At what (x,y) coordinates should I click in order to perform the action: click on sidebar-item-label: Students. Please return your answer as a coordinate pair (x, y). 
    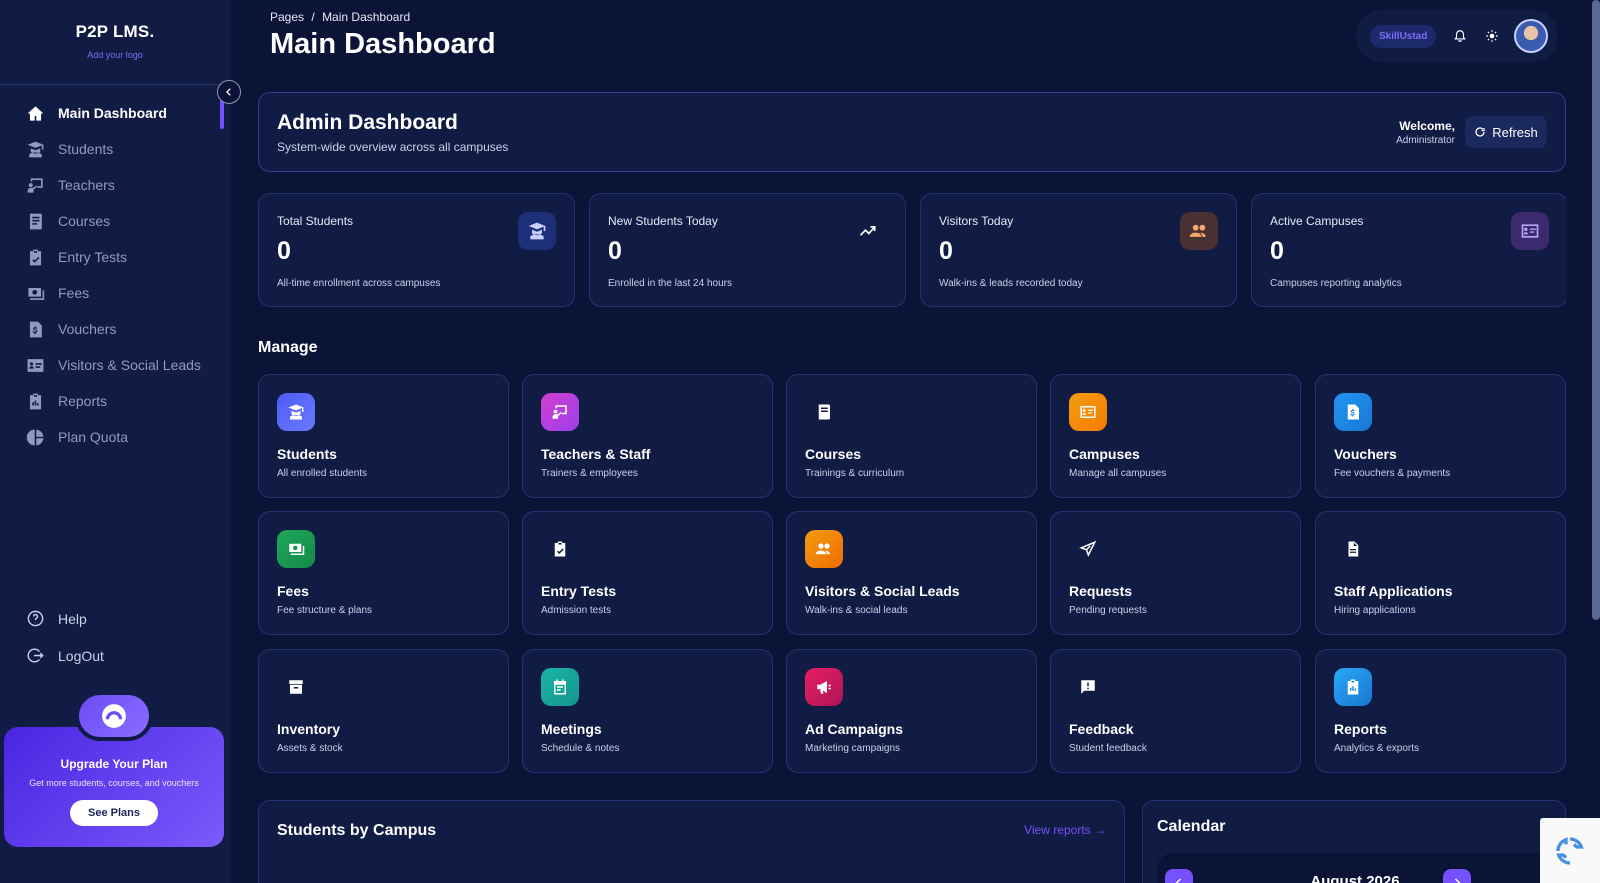
    Looking at the image, I should click on (86, 149).